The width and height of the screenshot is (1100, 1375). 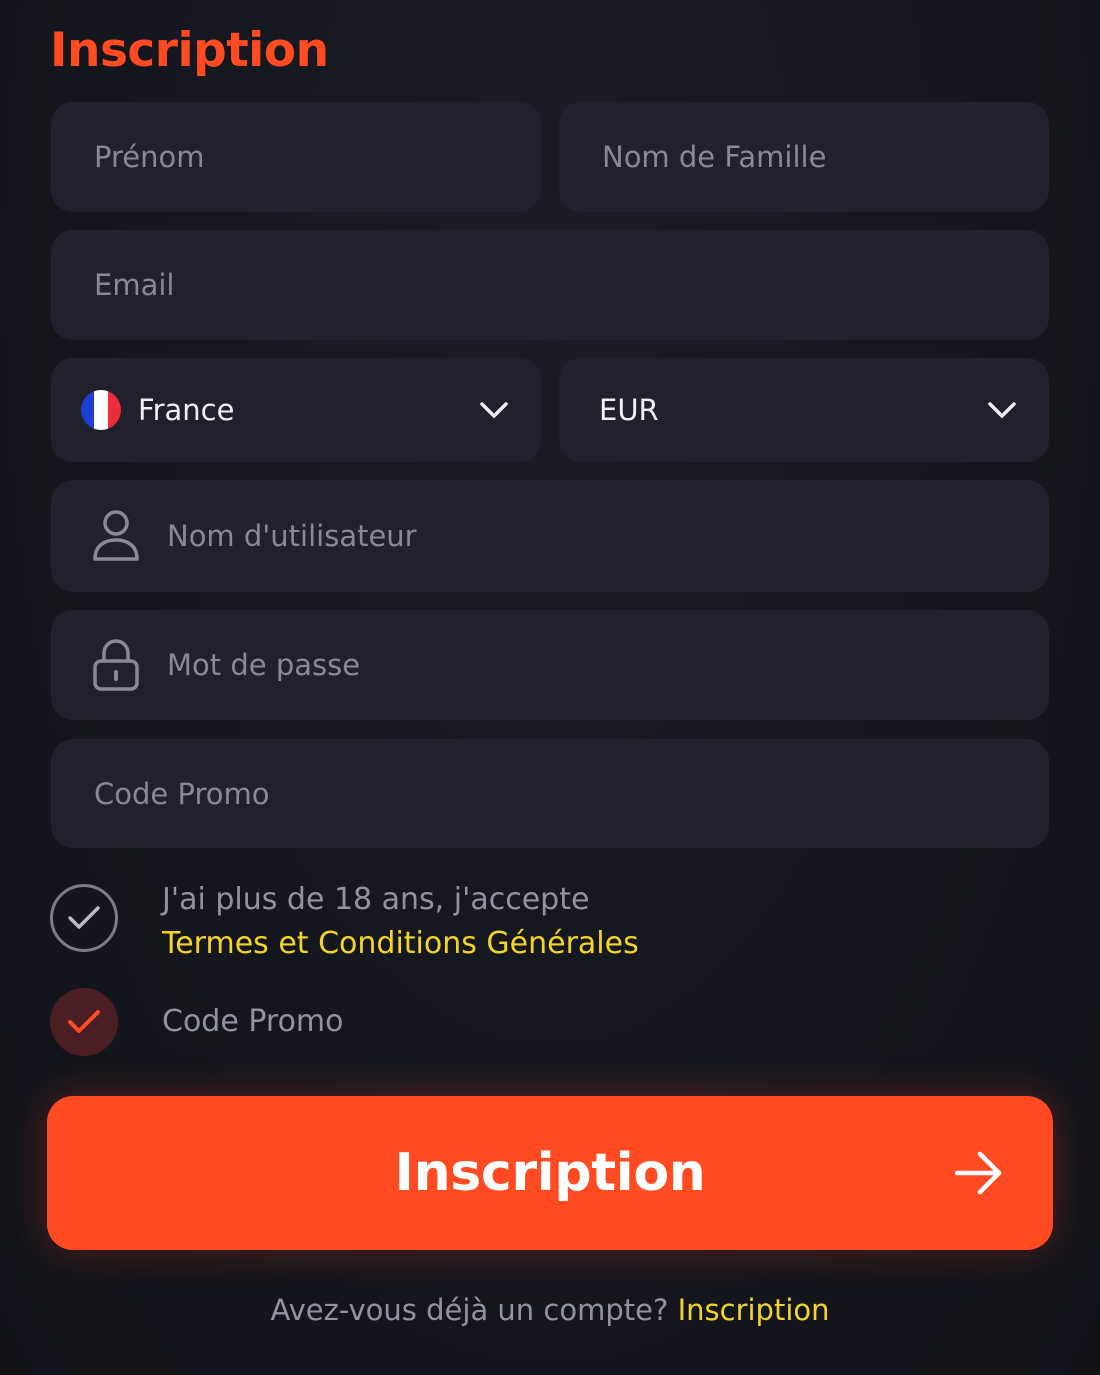 I want to click on currency-value: EUR, so click(x=629, y=410).